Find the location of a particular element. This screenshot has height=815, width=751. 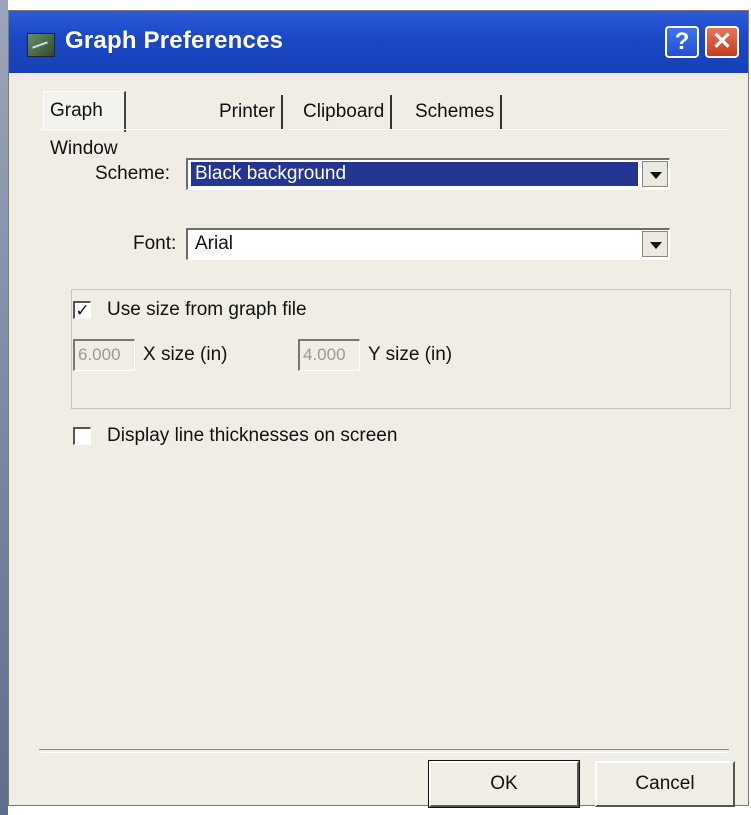

title-bar: Graph Preferences ? ✕ is located at coordinates (378, 42).